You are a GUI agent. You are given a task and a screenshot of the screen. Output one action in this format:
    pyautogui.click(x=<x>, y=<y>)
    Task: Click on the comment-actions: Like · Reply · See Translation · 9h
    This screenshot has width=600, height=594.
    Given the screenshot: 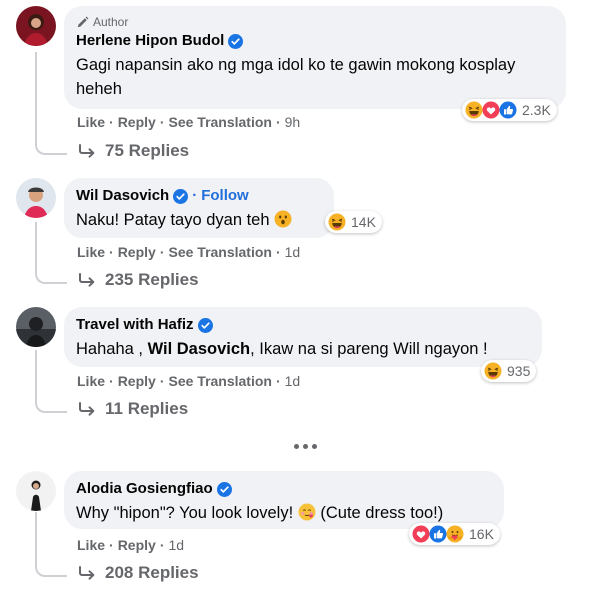 What is the action you would take?
    pyautogui.click(x=188, y=122)
    